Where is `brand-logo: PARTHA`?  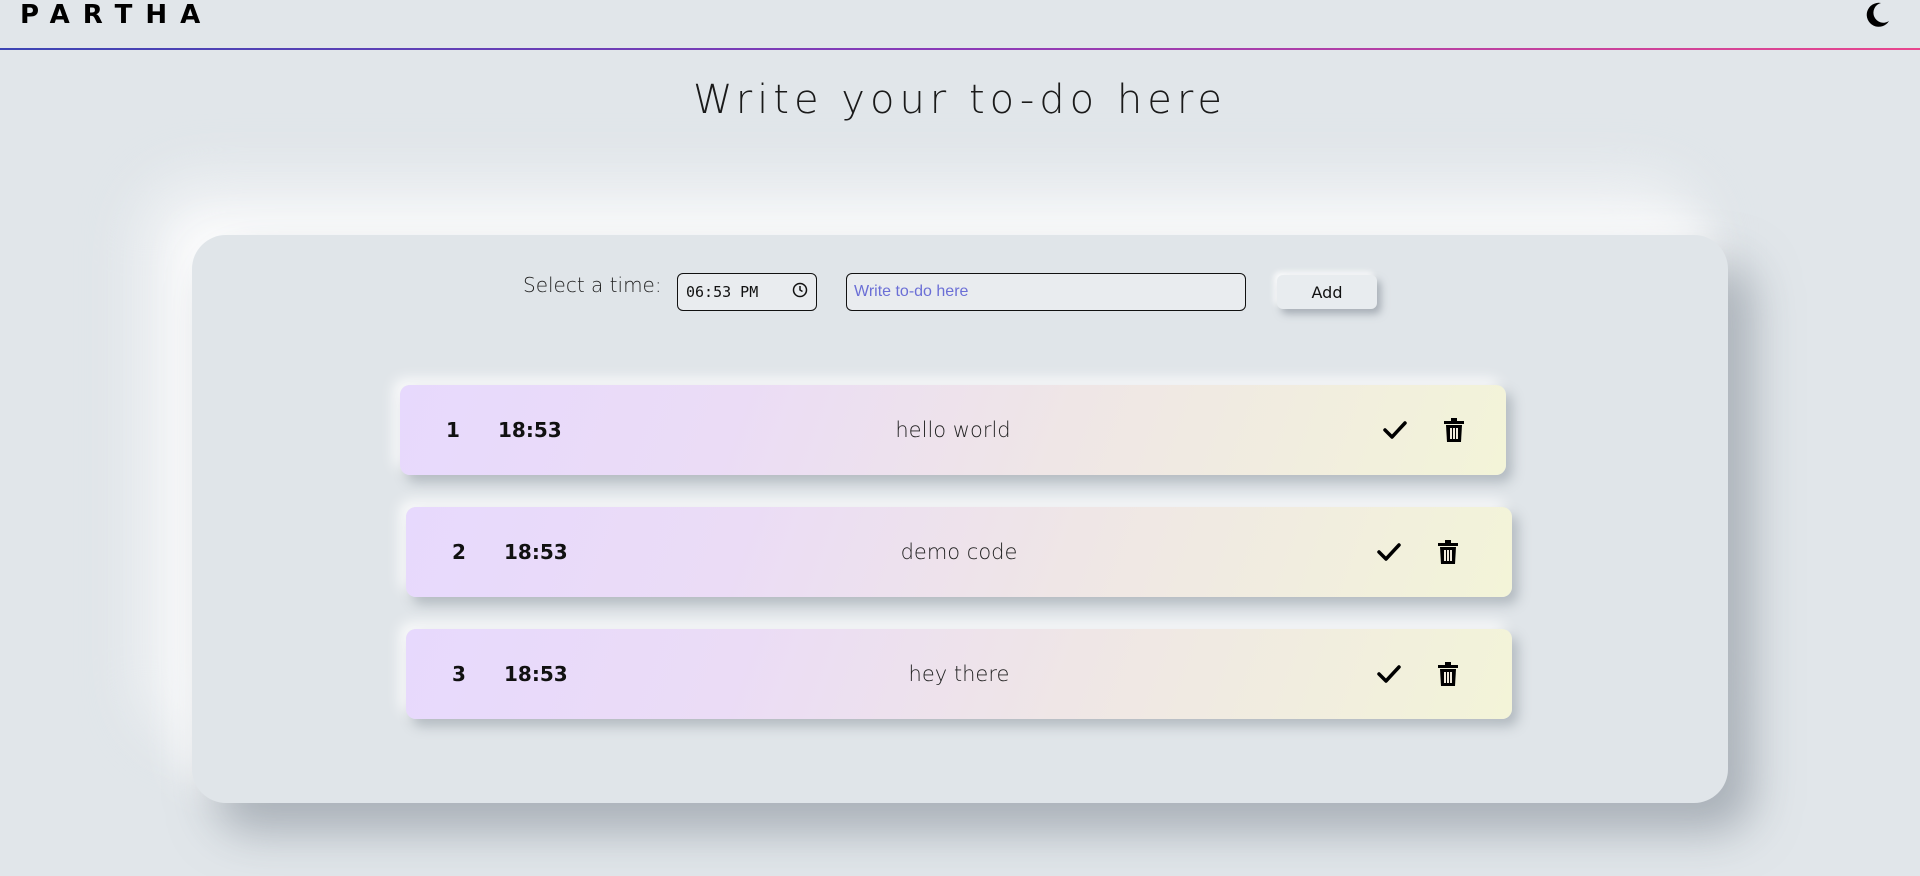 brand-logo: PARTHA is located at coordinates (116, 15).